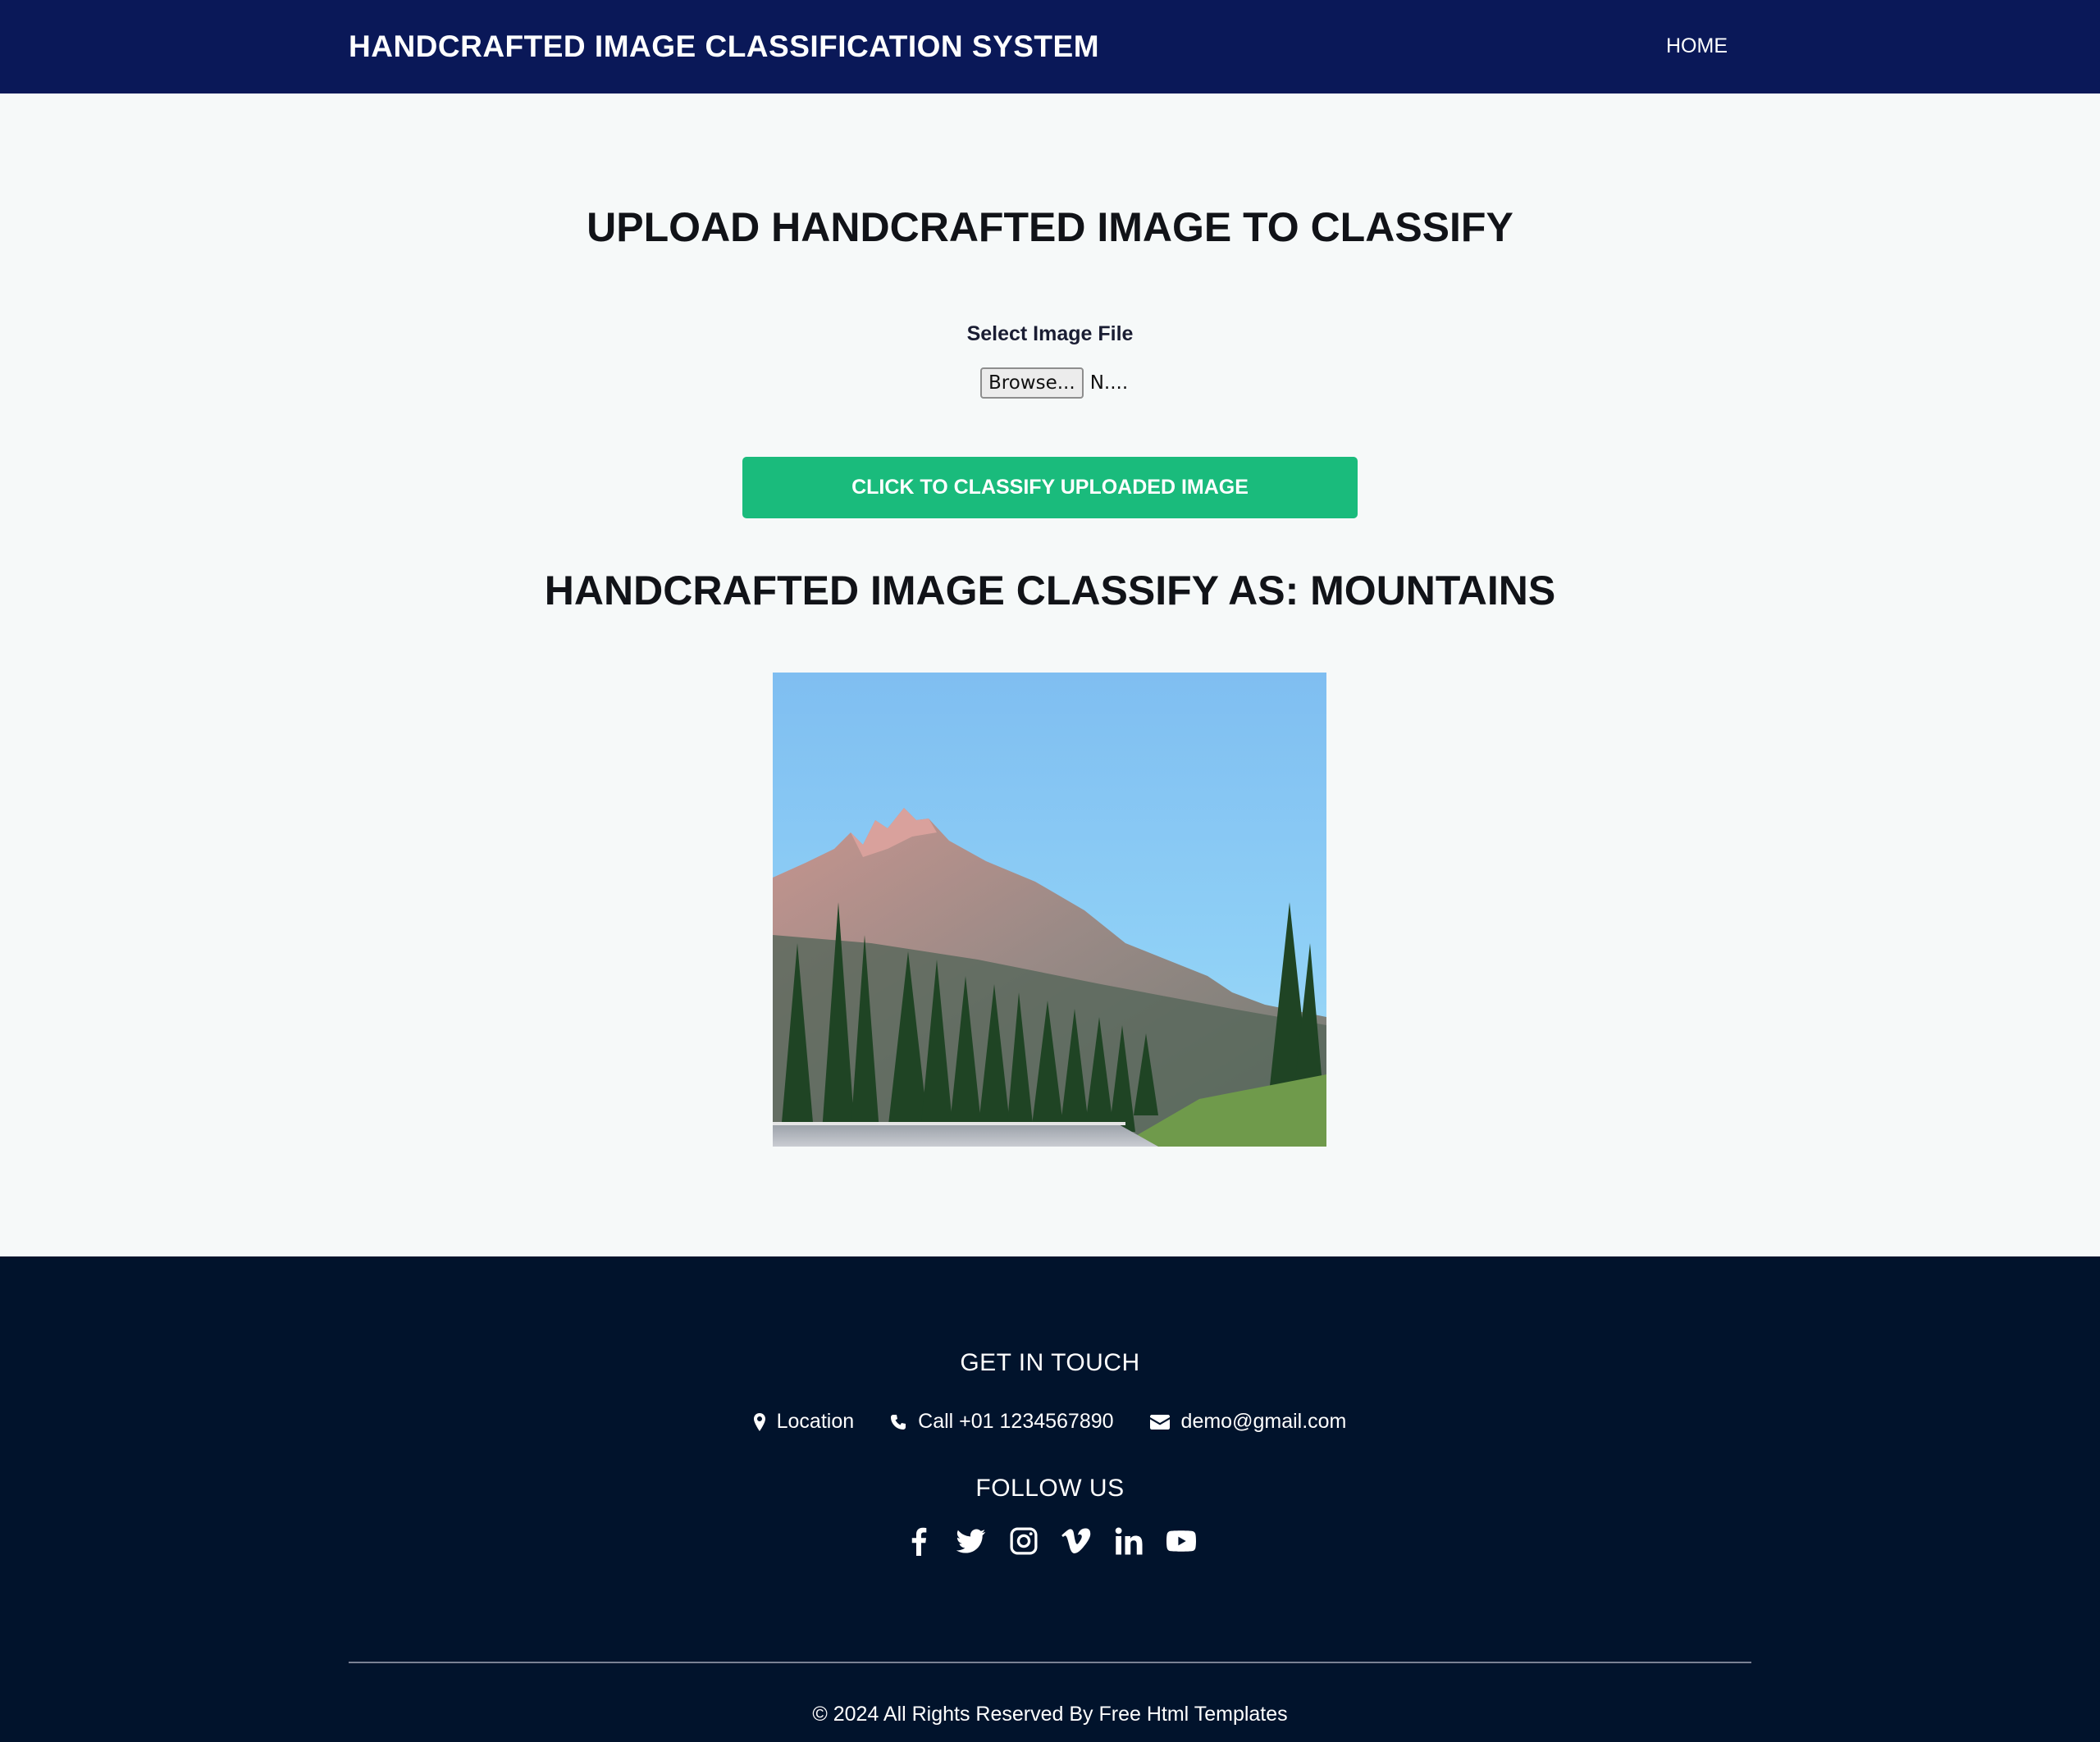 This screenshot has height=1742, width=2100. I want to click on contact-location-label: Location, so click(816, 1421).